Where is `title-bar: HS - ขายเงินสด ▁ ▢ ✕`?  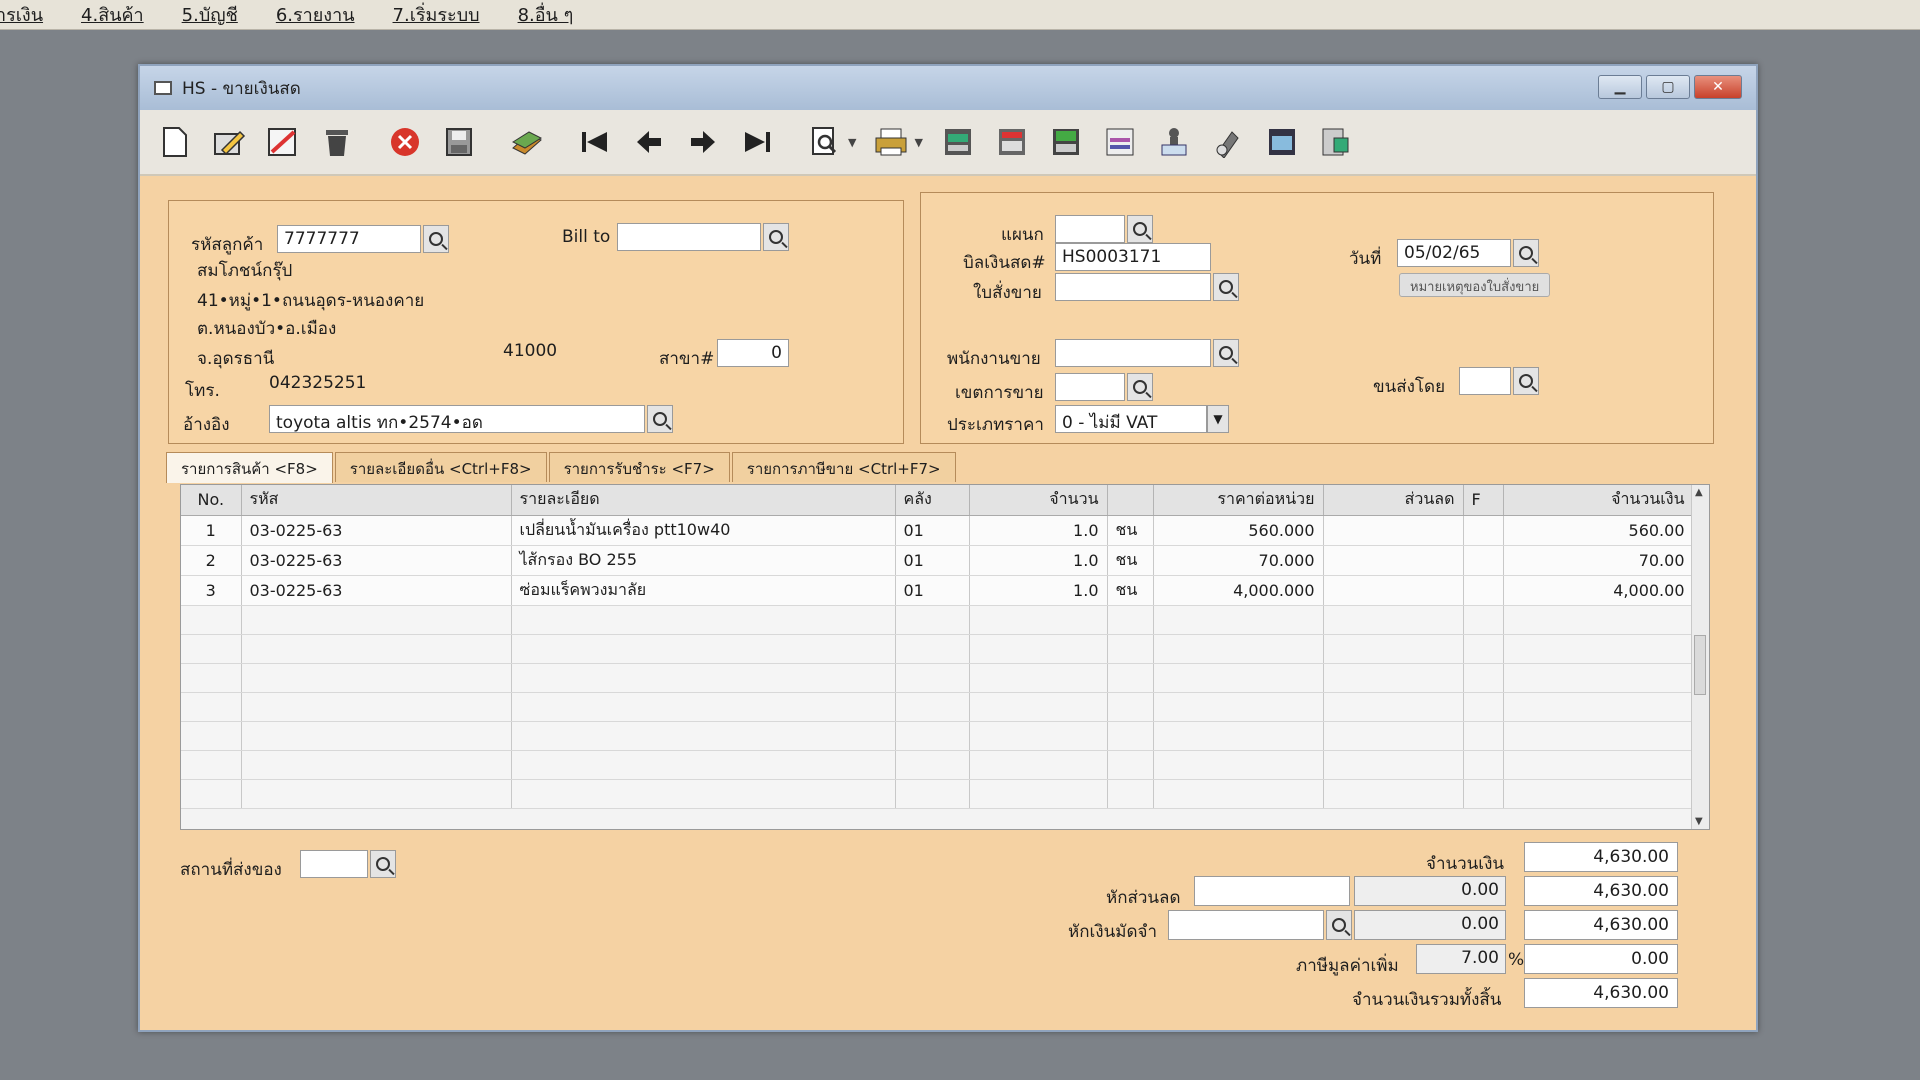 title-bar: HS - ขายเงินสด ▁ ▢ ✕ is located at coordinates (948, 88).